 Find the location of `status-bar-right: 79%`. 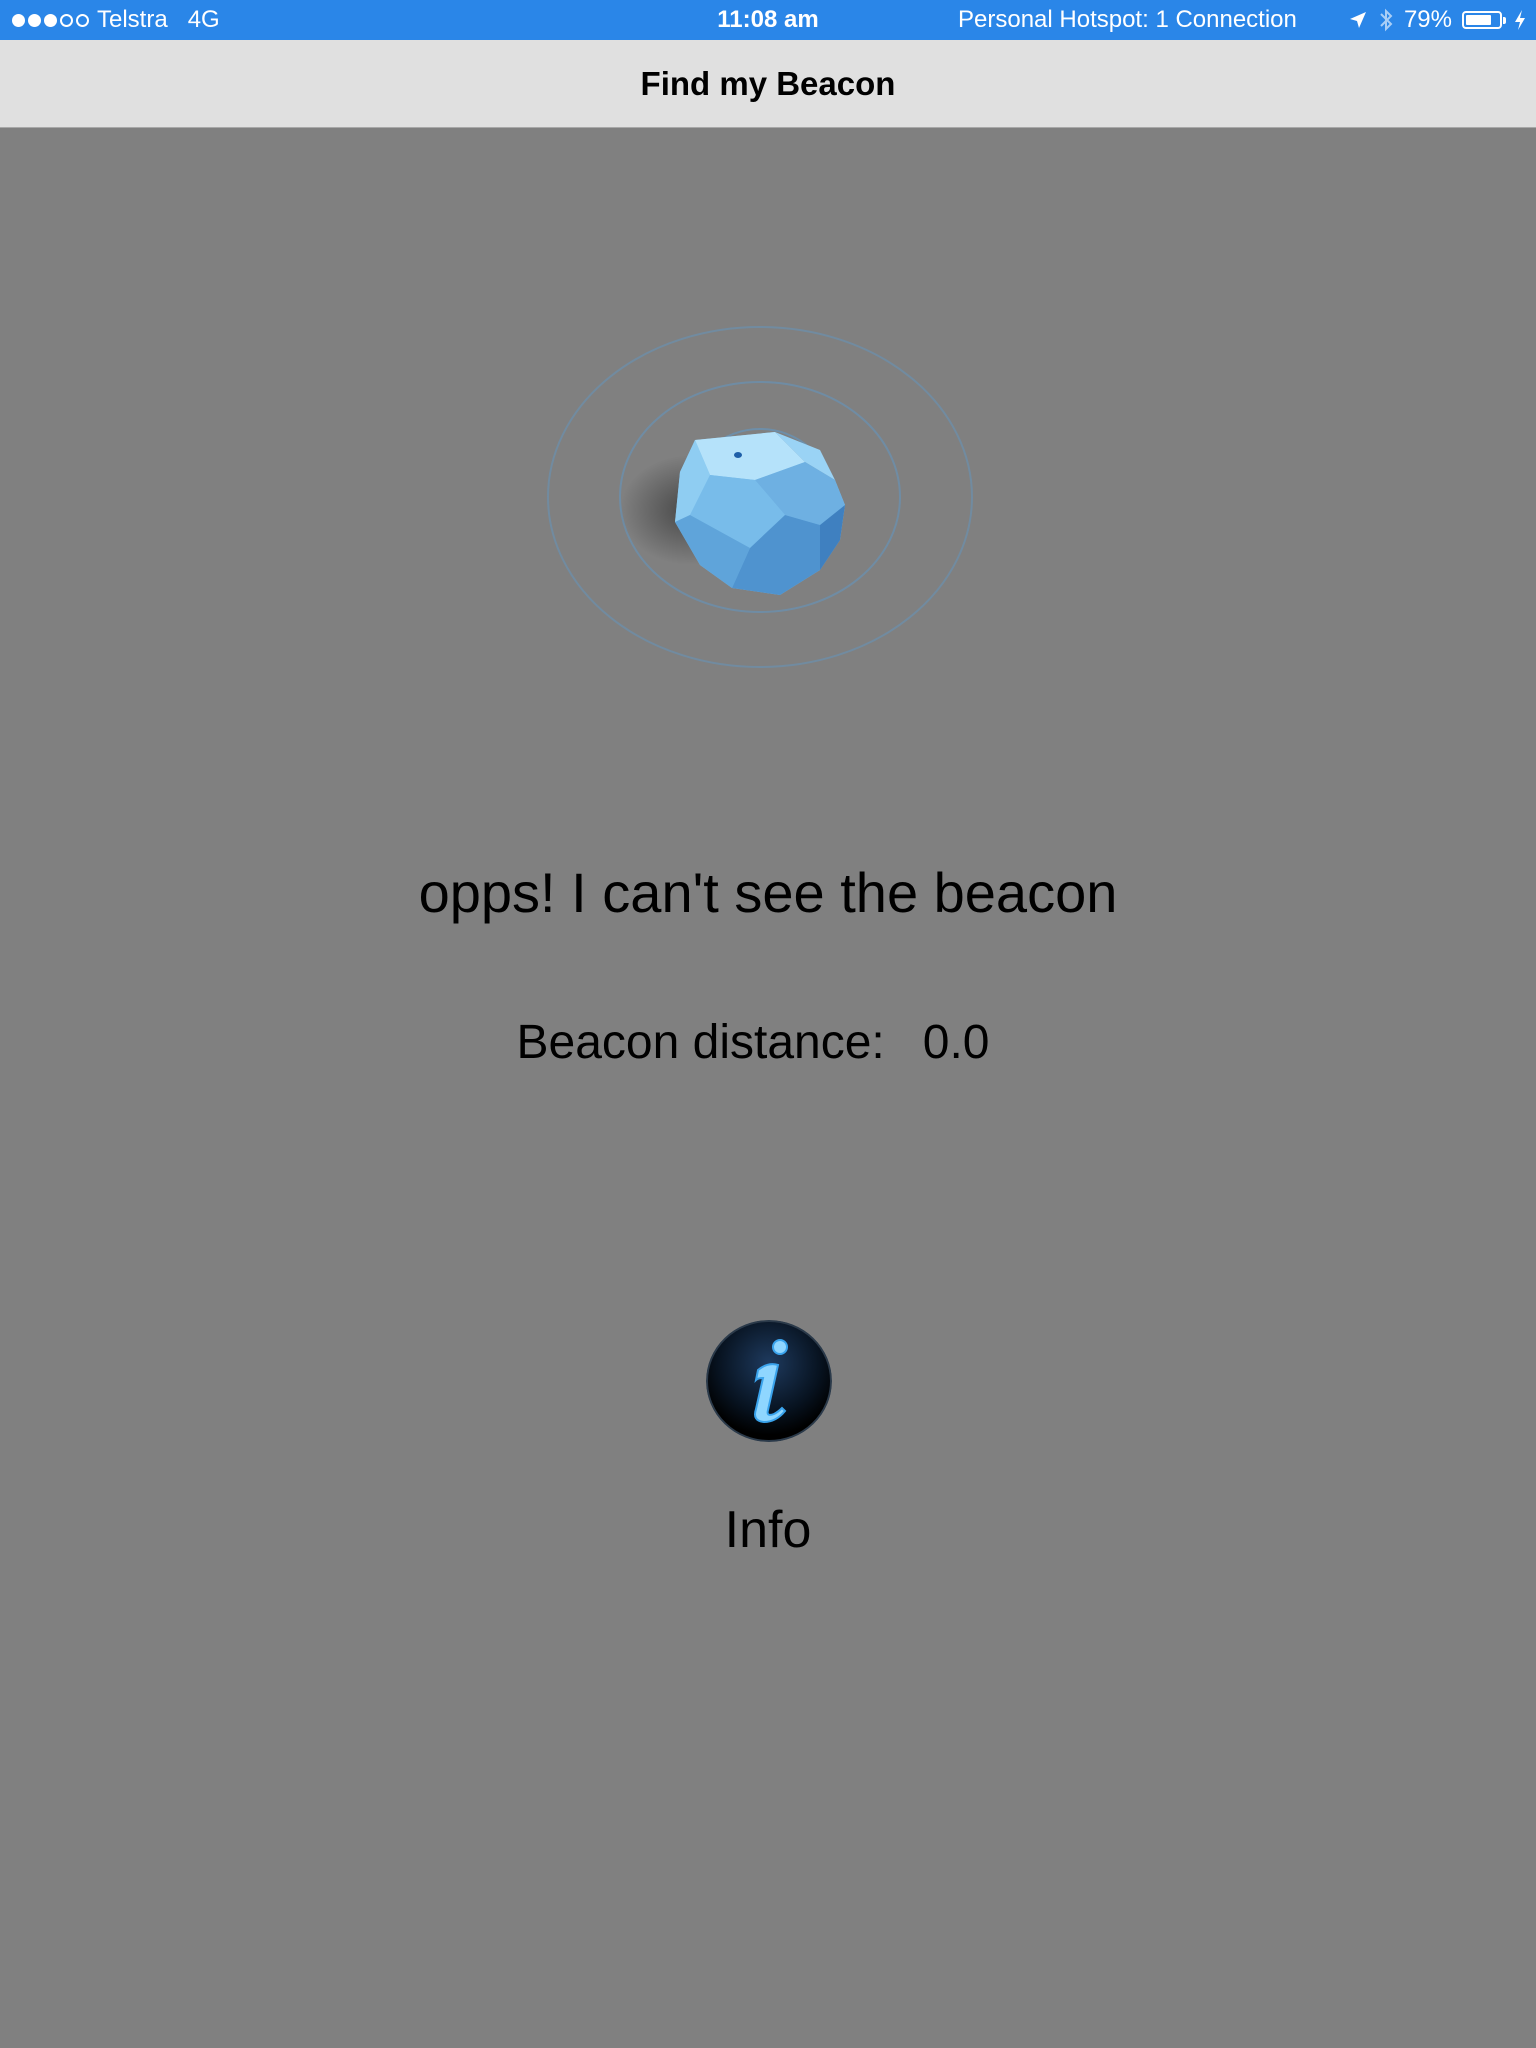

status-bar-right: 79% is located at coordinates (1437, 20).